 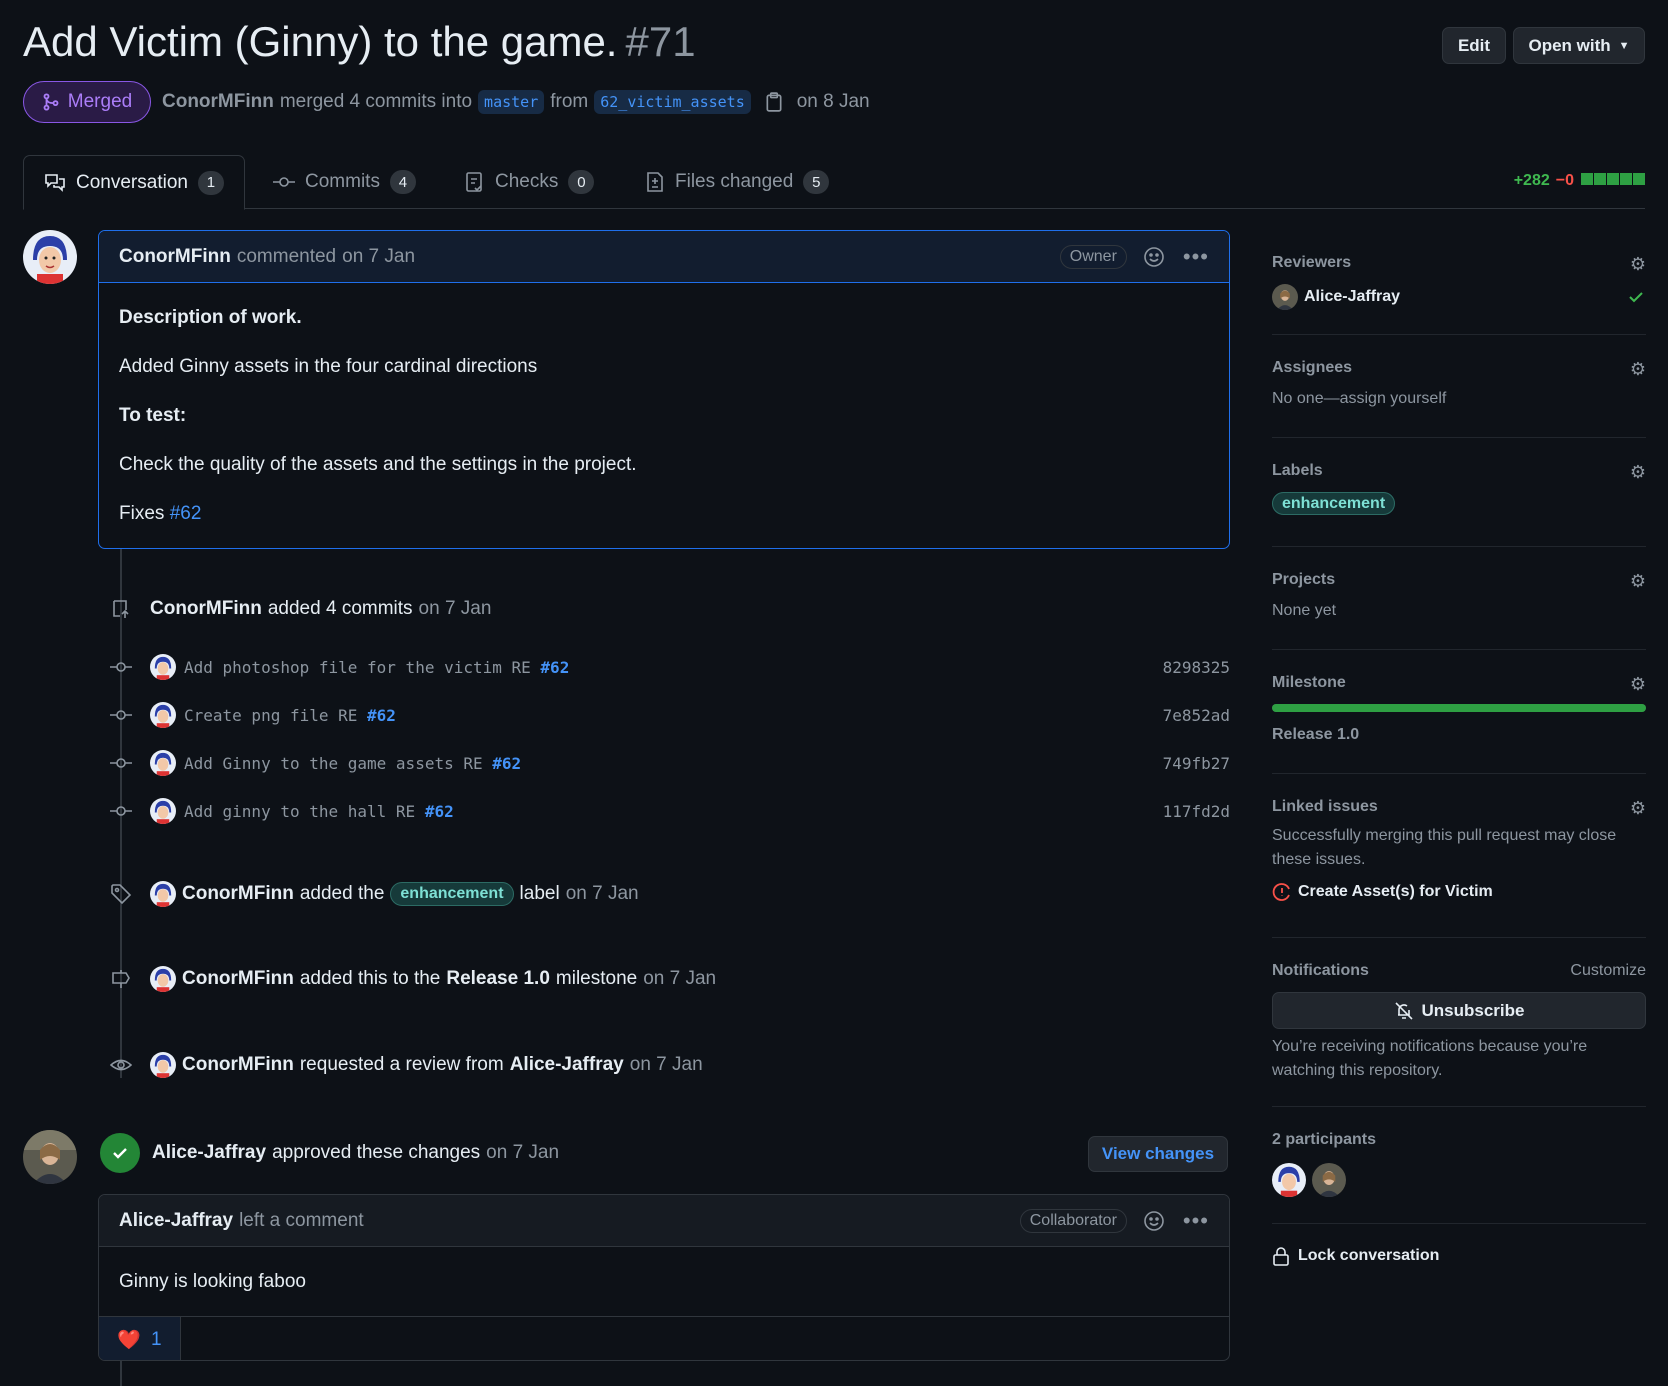 What do you see at coordinates (134, 182) in the screenshot?
I see `tab-conversation: Conversation 1` at bounding box center [134, 182].